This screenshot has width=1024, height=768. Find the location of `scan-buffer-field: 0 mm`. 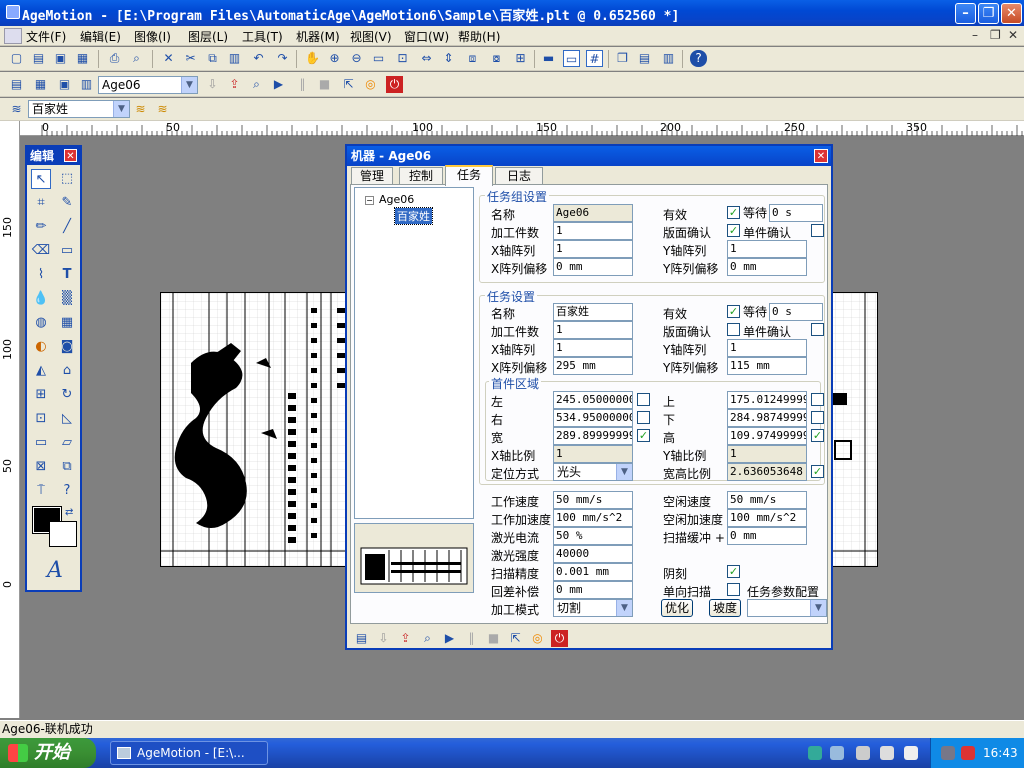

scan-buffer-field: 0 mm is located at coordinates (767, 536).